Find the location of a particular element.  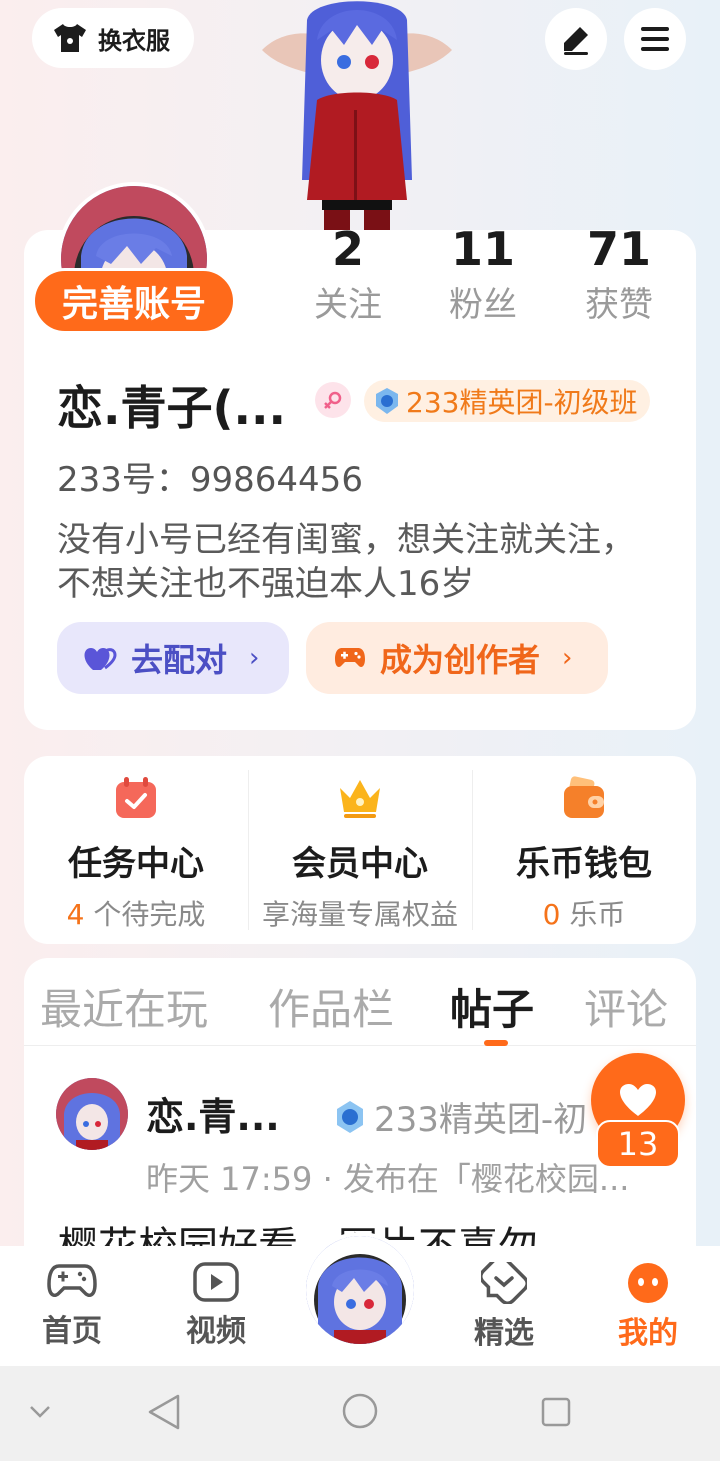

center-avatar-button is located at coordinates (360, 1290).